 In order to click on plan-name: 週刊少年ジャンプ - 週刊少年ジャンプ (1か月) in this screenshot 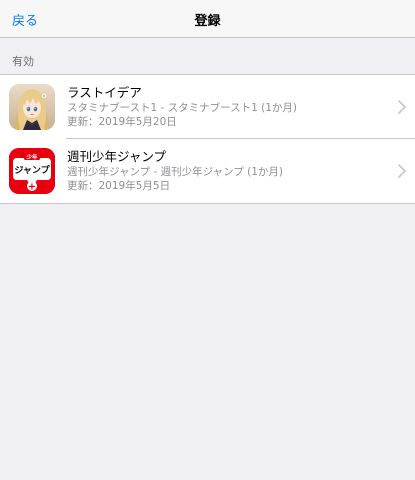, I will do `click(175, 172)`.